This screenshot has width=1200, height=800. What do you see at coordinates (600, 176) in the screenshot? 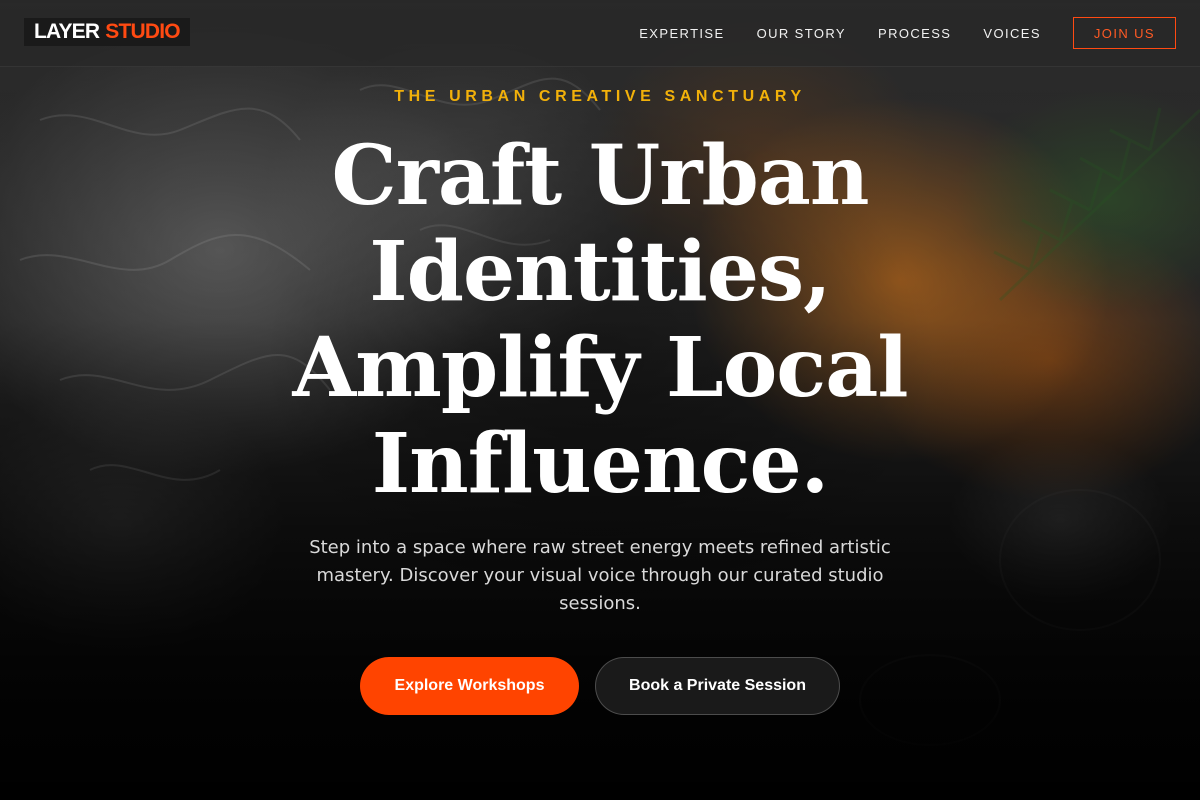
I see `headline-line: Craft Urban` at bounding box center [600, 176].